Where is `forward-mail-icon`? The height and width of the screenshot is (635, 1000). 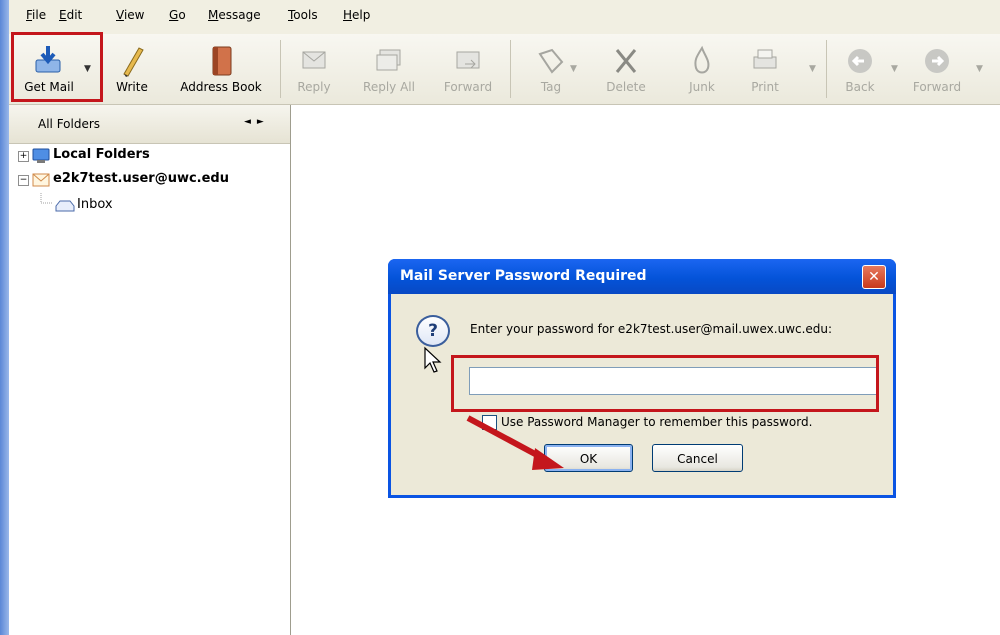 forward-mail-icon is located at coordinates (468, 60).